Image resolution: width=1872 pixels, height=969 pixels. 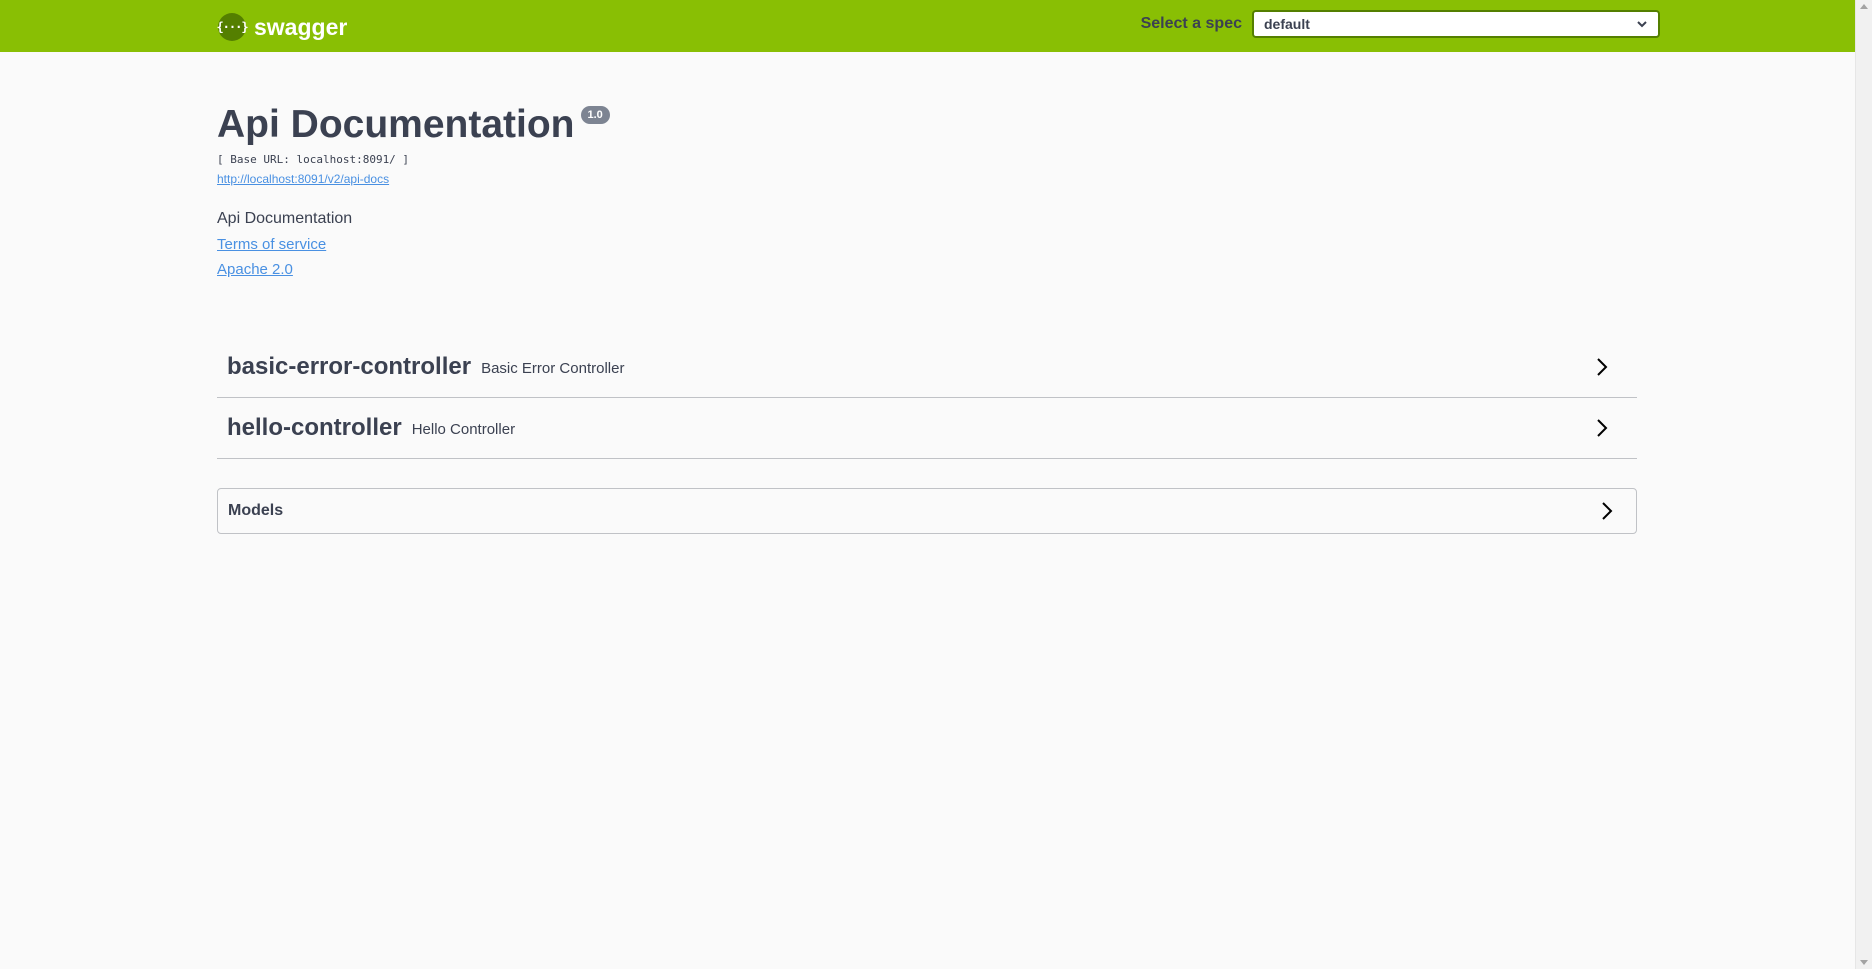 I want to click on models-label: Models, so click(x=256, y=510).